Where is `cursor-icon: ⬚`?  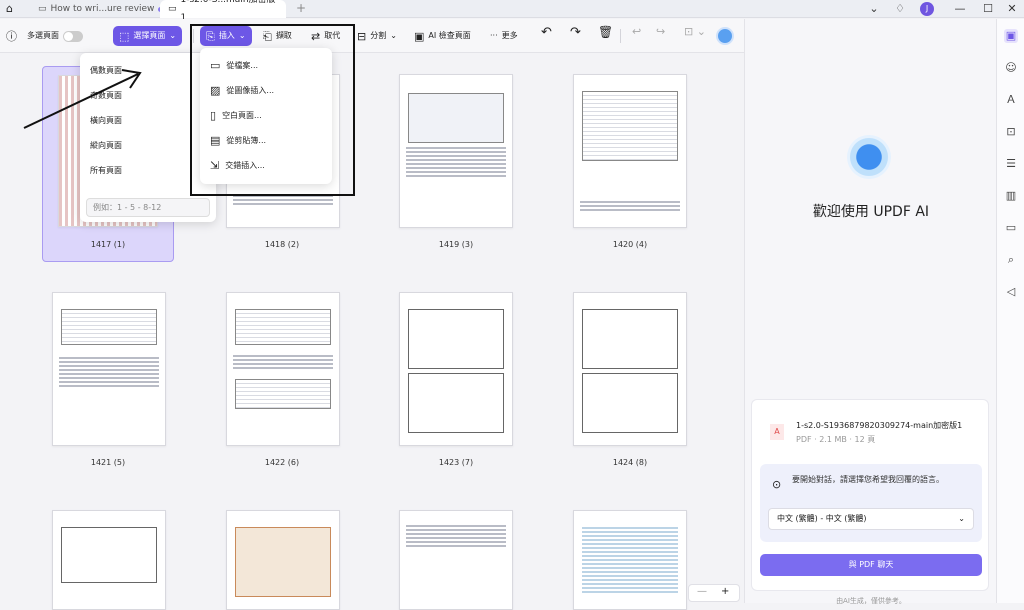
cursor-icon: ⬚ is located at coordinates (124, 36).